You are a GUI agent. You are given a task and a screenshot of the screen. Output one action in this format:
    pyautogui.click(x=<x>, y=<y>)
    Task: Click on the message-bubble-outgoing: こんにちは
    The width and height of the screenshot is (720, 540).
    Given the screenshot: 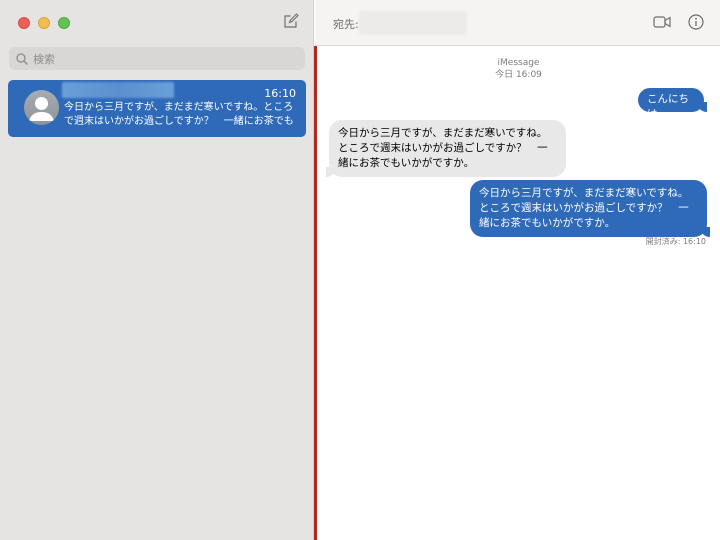 What is the action you would take?
    pyautogui.click(x=672, y=104)
    